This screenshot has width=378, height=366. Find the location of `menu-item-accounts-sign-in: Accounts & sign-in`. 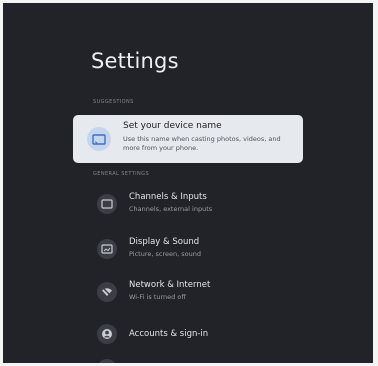

menu-item-accounts-sign-in: Accounts & sign-in is located at coordinates (194, 334).